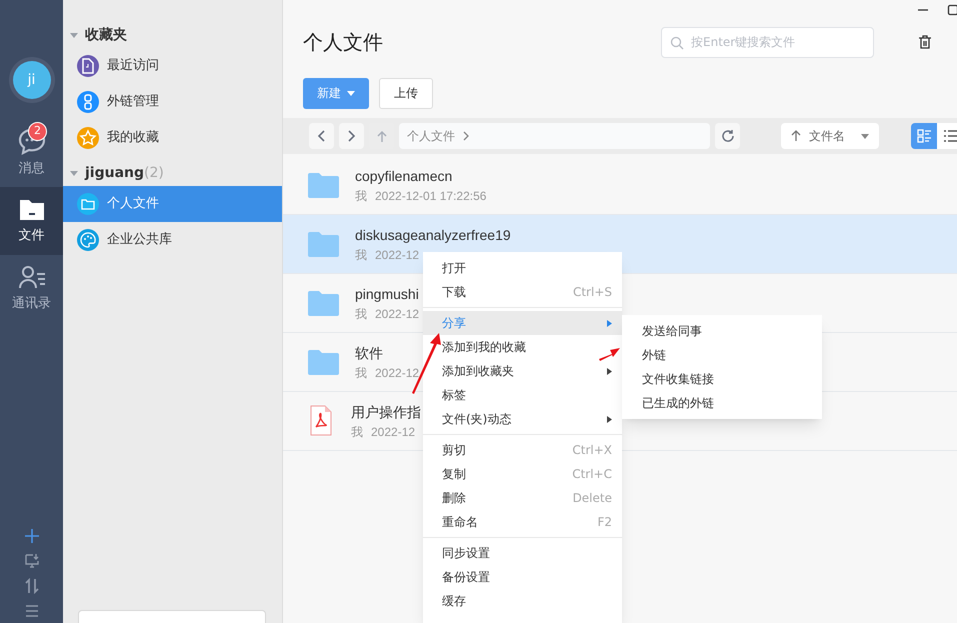 The image size is (957, 623). Describe the element at coordinates (592, 498) in the screenshot. I see `shortcut-label: Delete` at that location.